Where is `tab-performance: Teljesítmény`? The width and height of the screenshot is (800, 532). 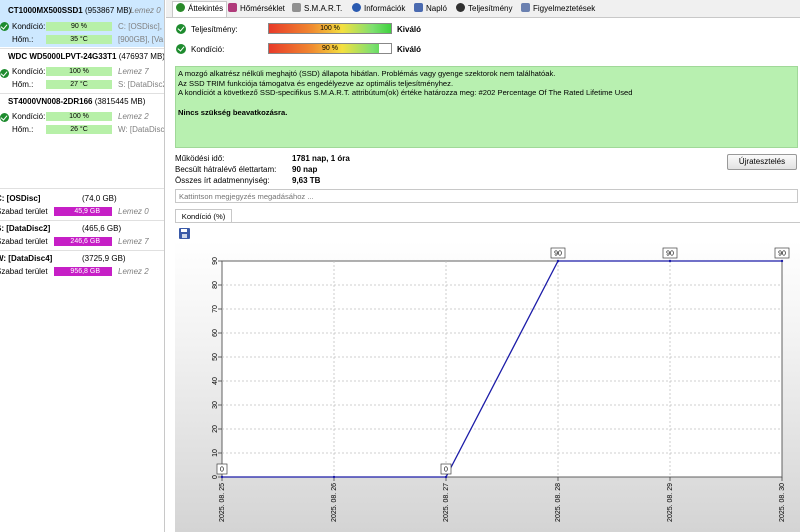 tab-performance: Teljesítmény is located at coordinates (484, 9).